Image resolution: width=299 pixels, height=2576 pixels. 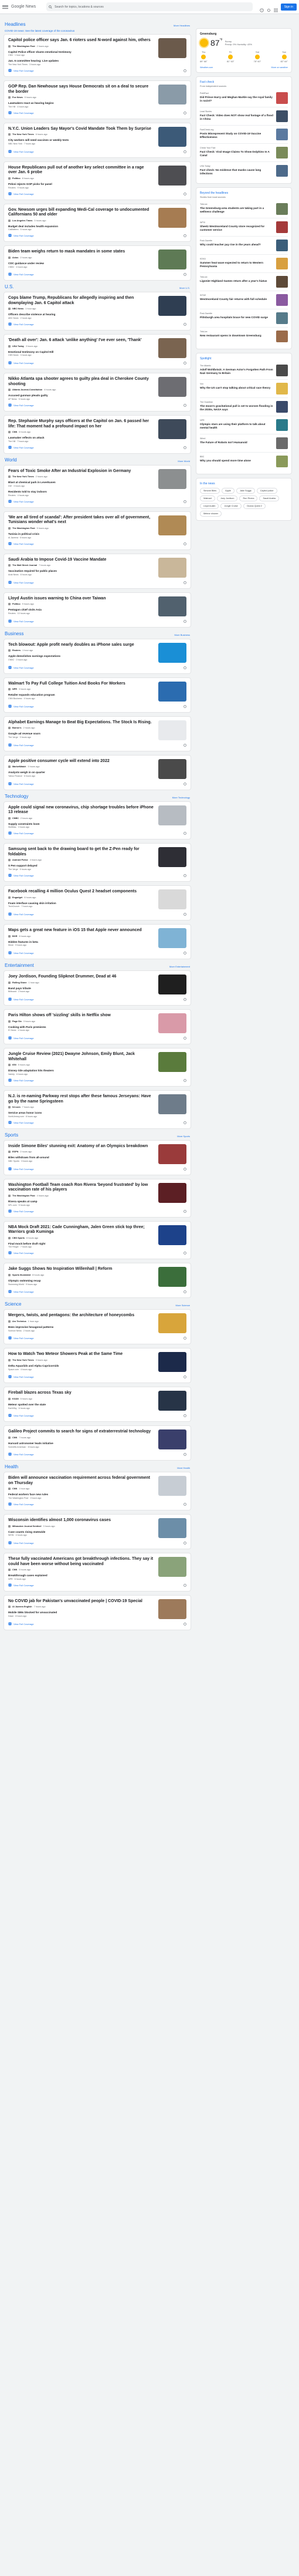 What do you see at coordinates (149, 6) in the screenshot?
I see `search-input: Search for topics, locations & sources` at bounding box center [149, 6].